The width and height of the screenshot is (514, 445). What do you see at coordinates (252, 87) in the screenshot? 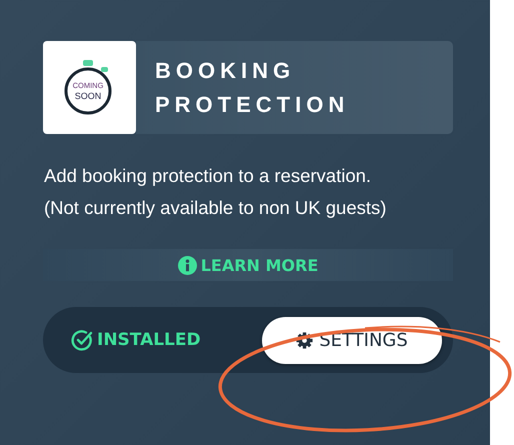
I see `card-title: BOOKING PROTECTION` at bounding box center [252, 87].